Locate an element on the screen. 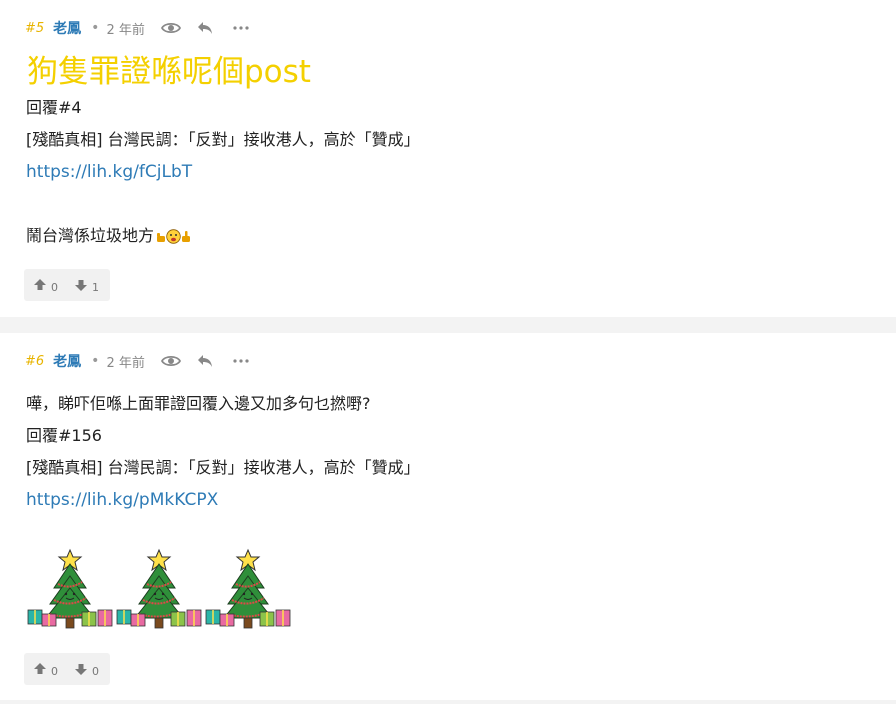  downvote-count: 0 is located at coordinates (95, 671).